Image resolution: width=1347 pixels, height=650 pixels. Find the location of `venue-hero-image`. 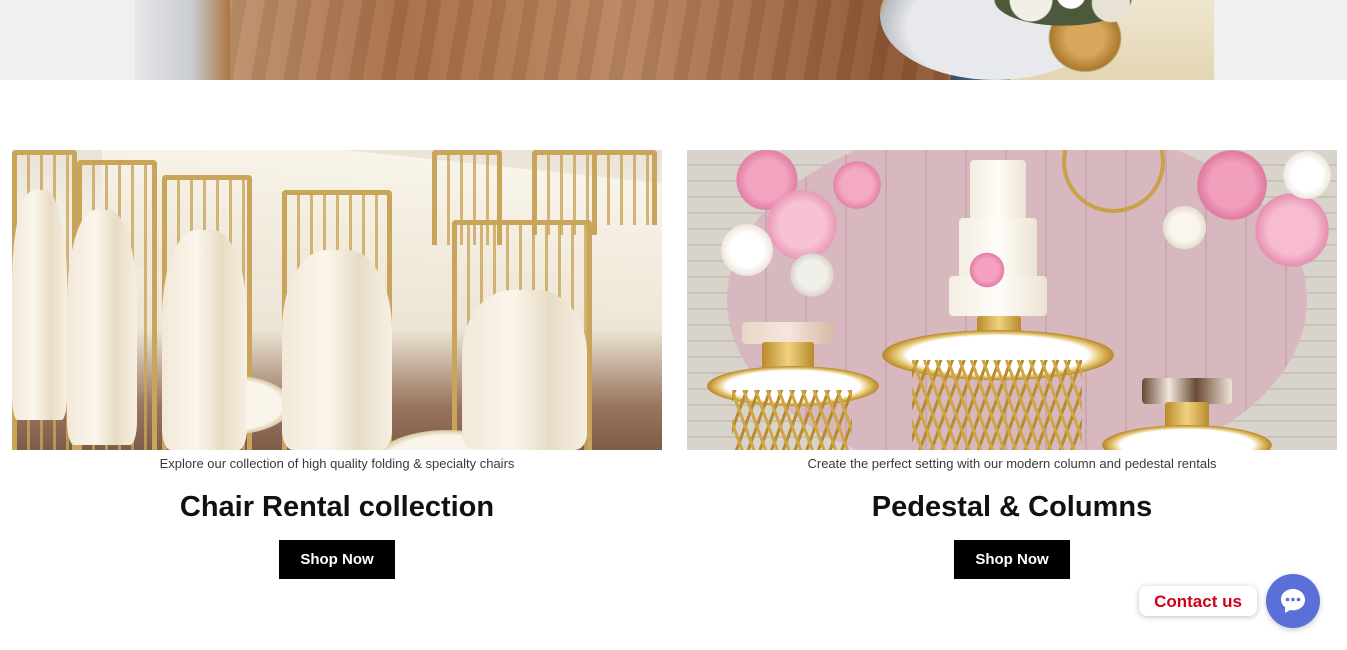

venue-hero-image is located at coordinates (674, 40).